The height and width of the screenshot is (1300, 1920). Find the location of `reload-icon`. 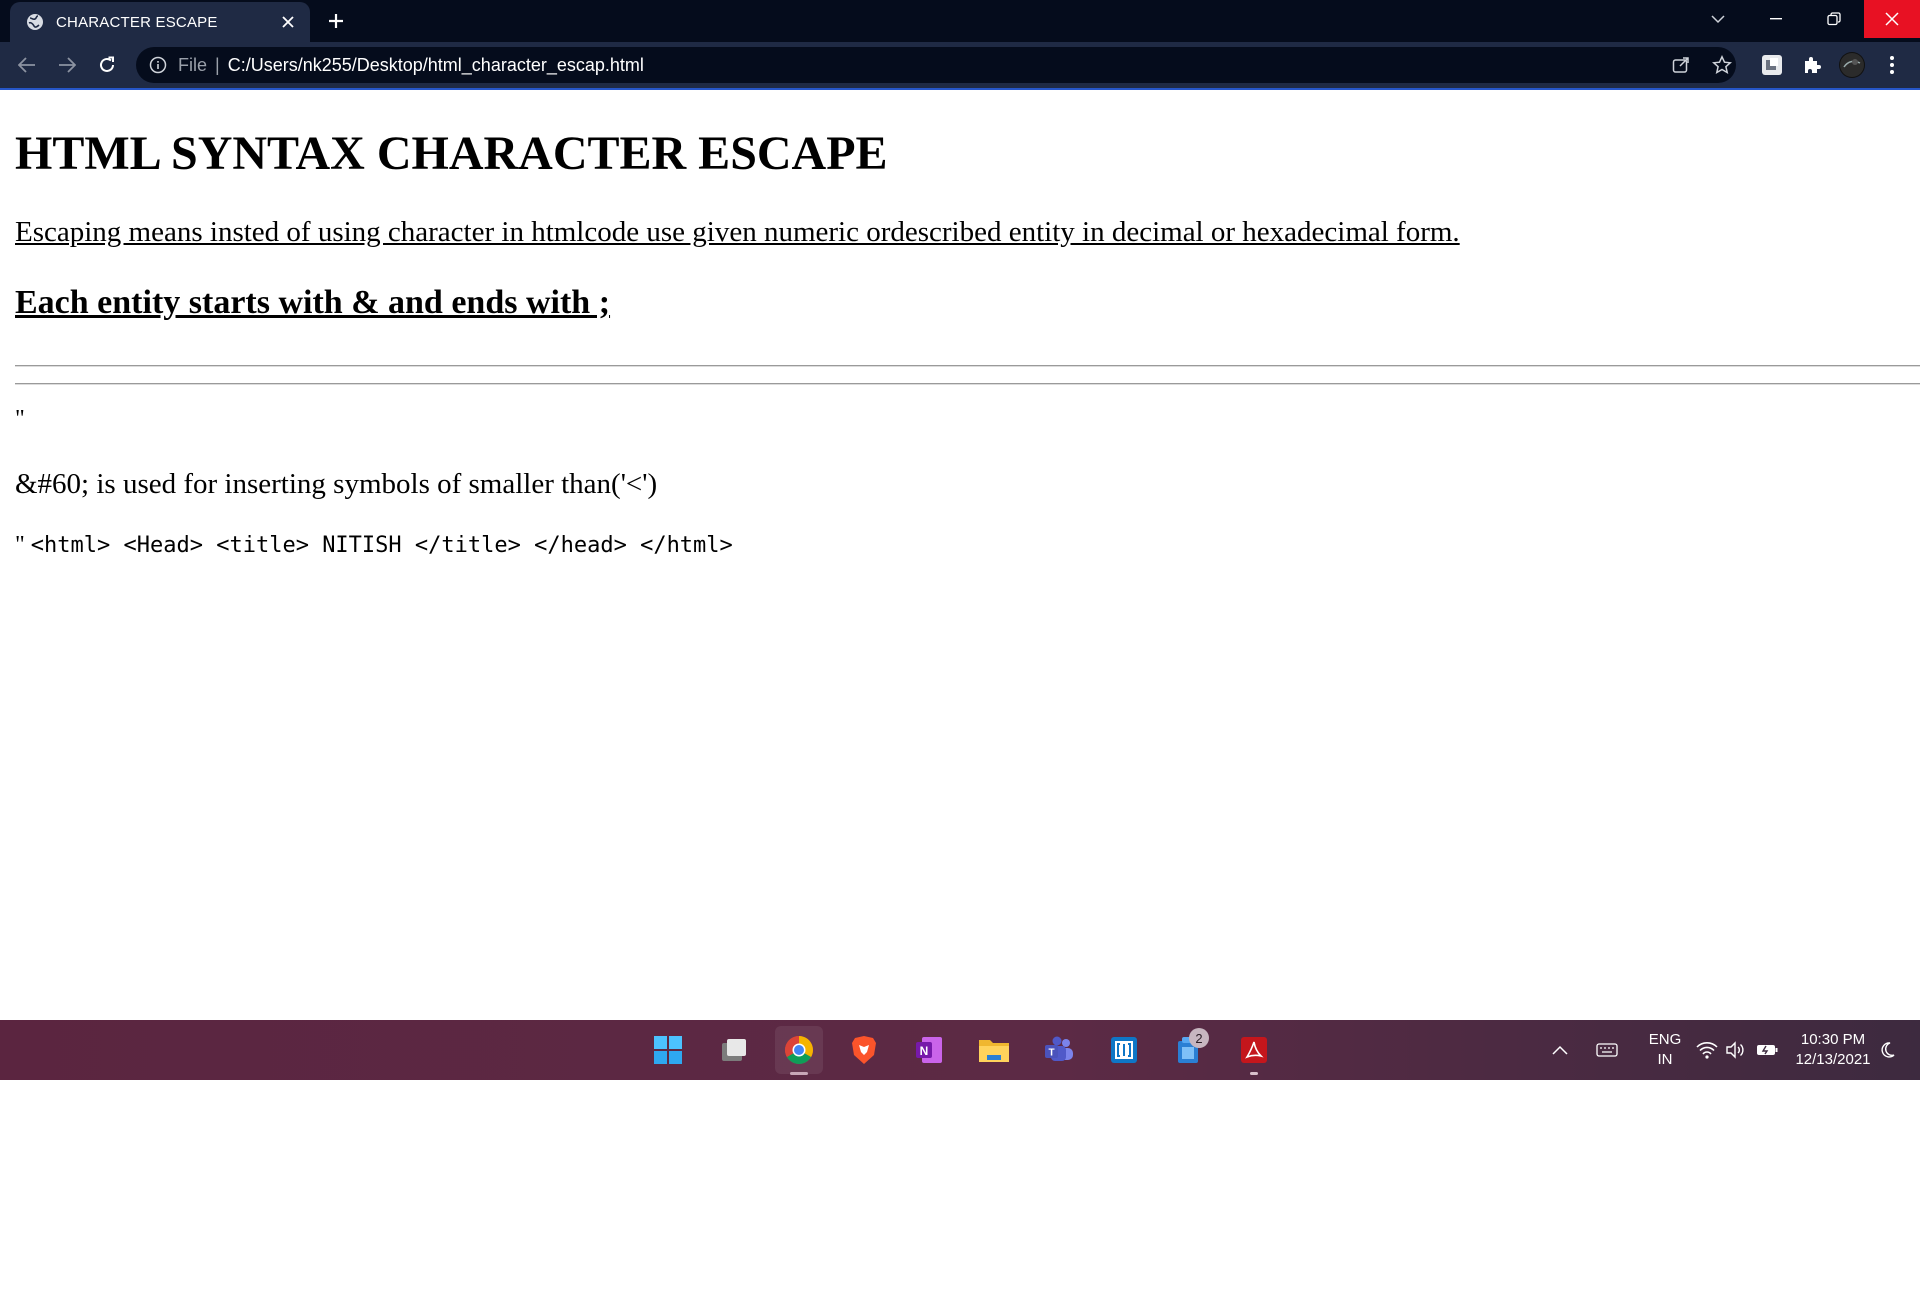

reload-icon is located at coordinates (107, 65).